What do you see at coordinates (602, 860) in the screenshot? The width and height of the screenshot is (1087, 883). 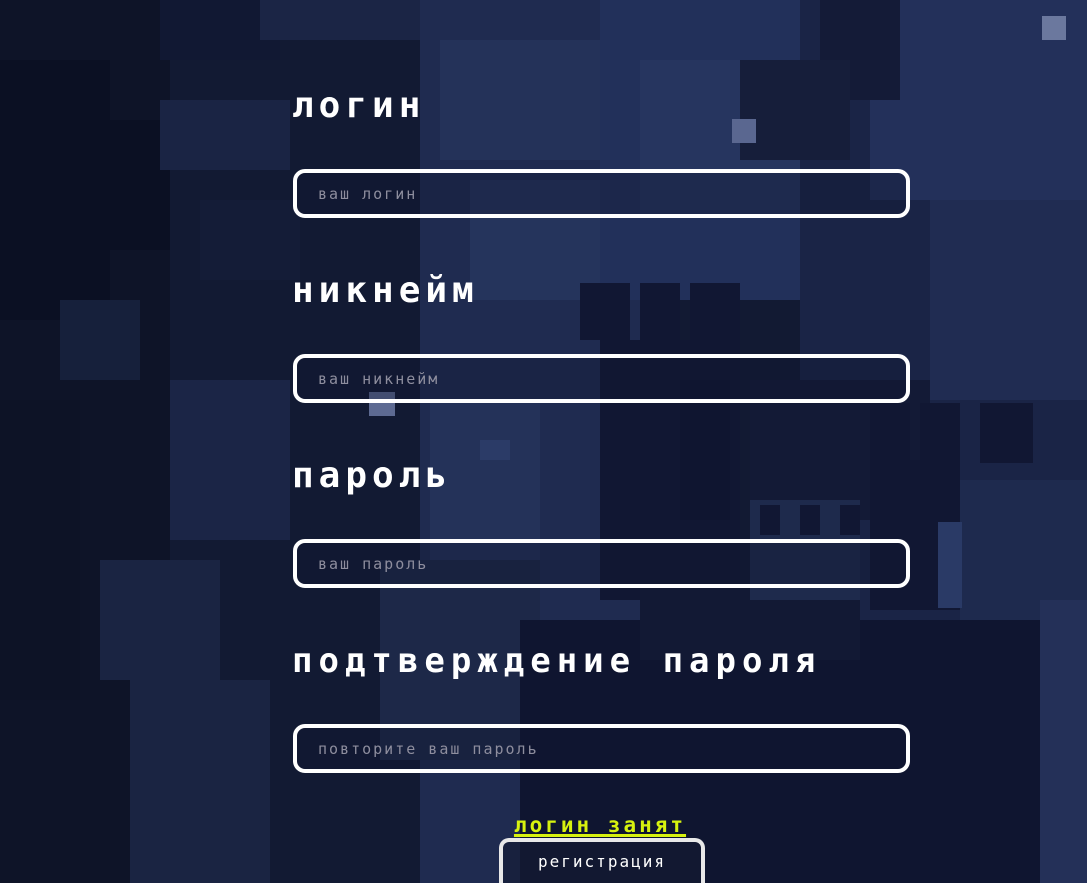 I see `register-button: регистрация` at bounding box center [602, 860].